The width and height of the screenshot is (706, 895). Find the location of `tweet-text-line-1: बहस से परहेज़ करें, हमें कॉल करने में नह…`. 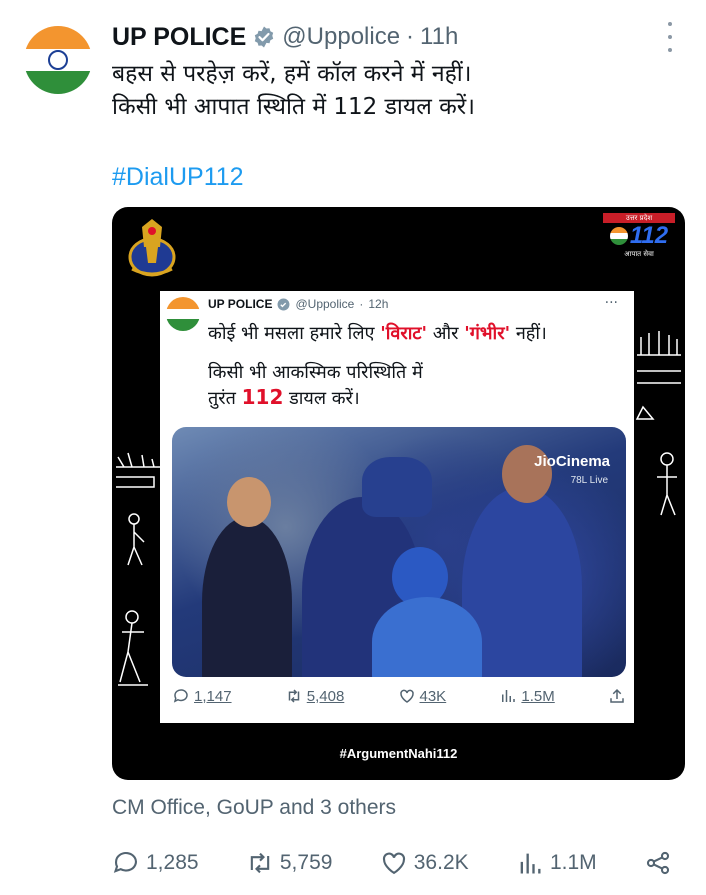

tweet-text-line-1: बहस से परहेज़ करें, हमें कॉल करने में नह… is located at coordinates (292, 74).